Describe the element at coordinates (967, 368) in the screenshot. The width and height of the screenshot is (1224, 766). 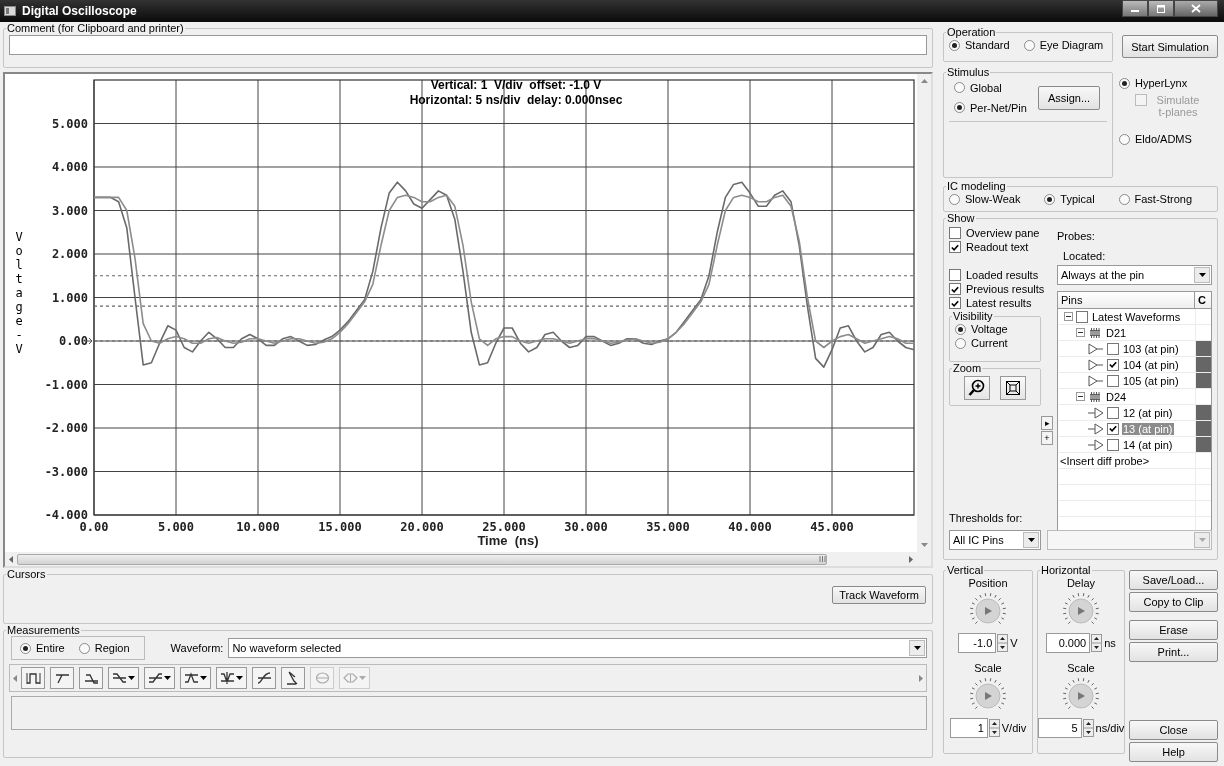
I see `group-label: Zoom` at that location.